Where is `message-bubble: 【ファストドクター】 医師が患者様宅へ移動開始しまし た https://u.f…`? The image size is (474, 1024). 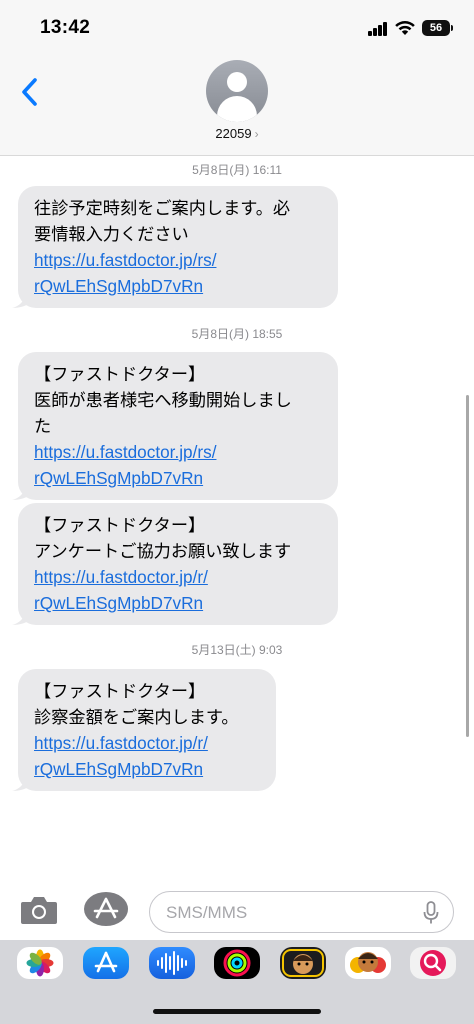 message-bubble: 【ファストドクター】 医師が患者様宅へ移動開始しまし た https://u.f… is located at coordinates (175, 426).